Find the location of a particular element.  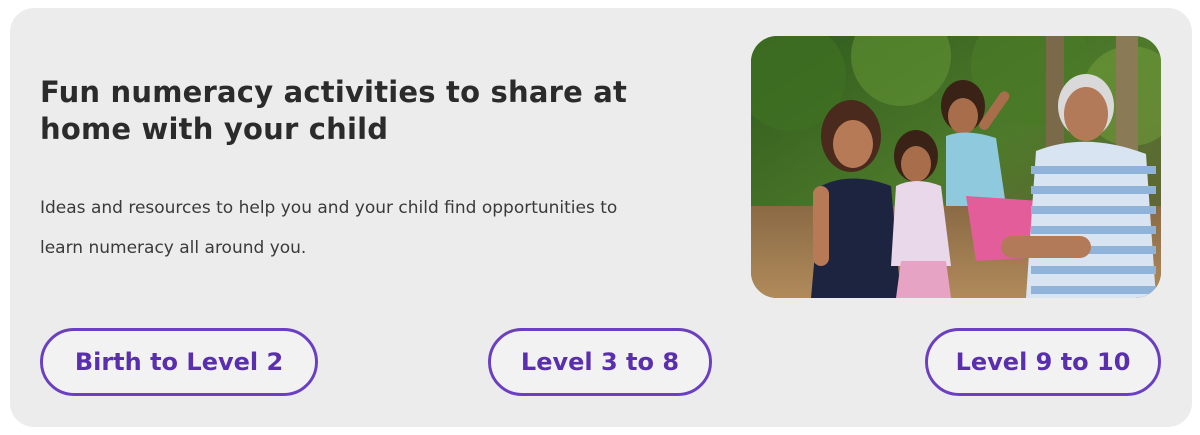

birth-to-level-2-button: Birth to Level 2 is located at coordinates (179, 362).